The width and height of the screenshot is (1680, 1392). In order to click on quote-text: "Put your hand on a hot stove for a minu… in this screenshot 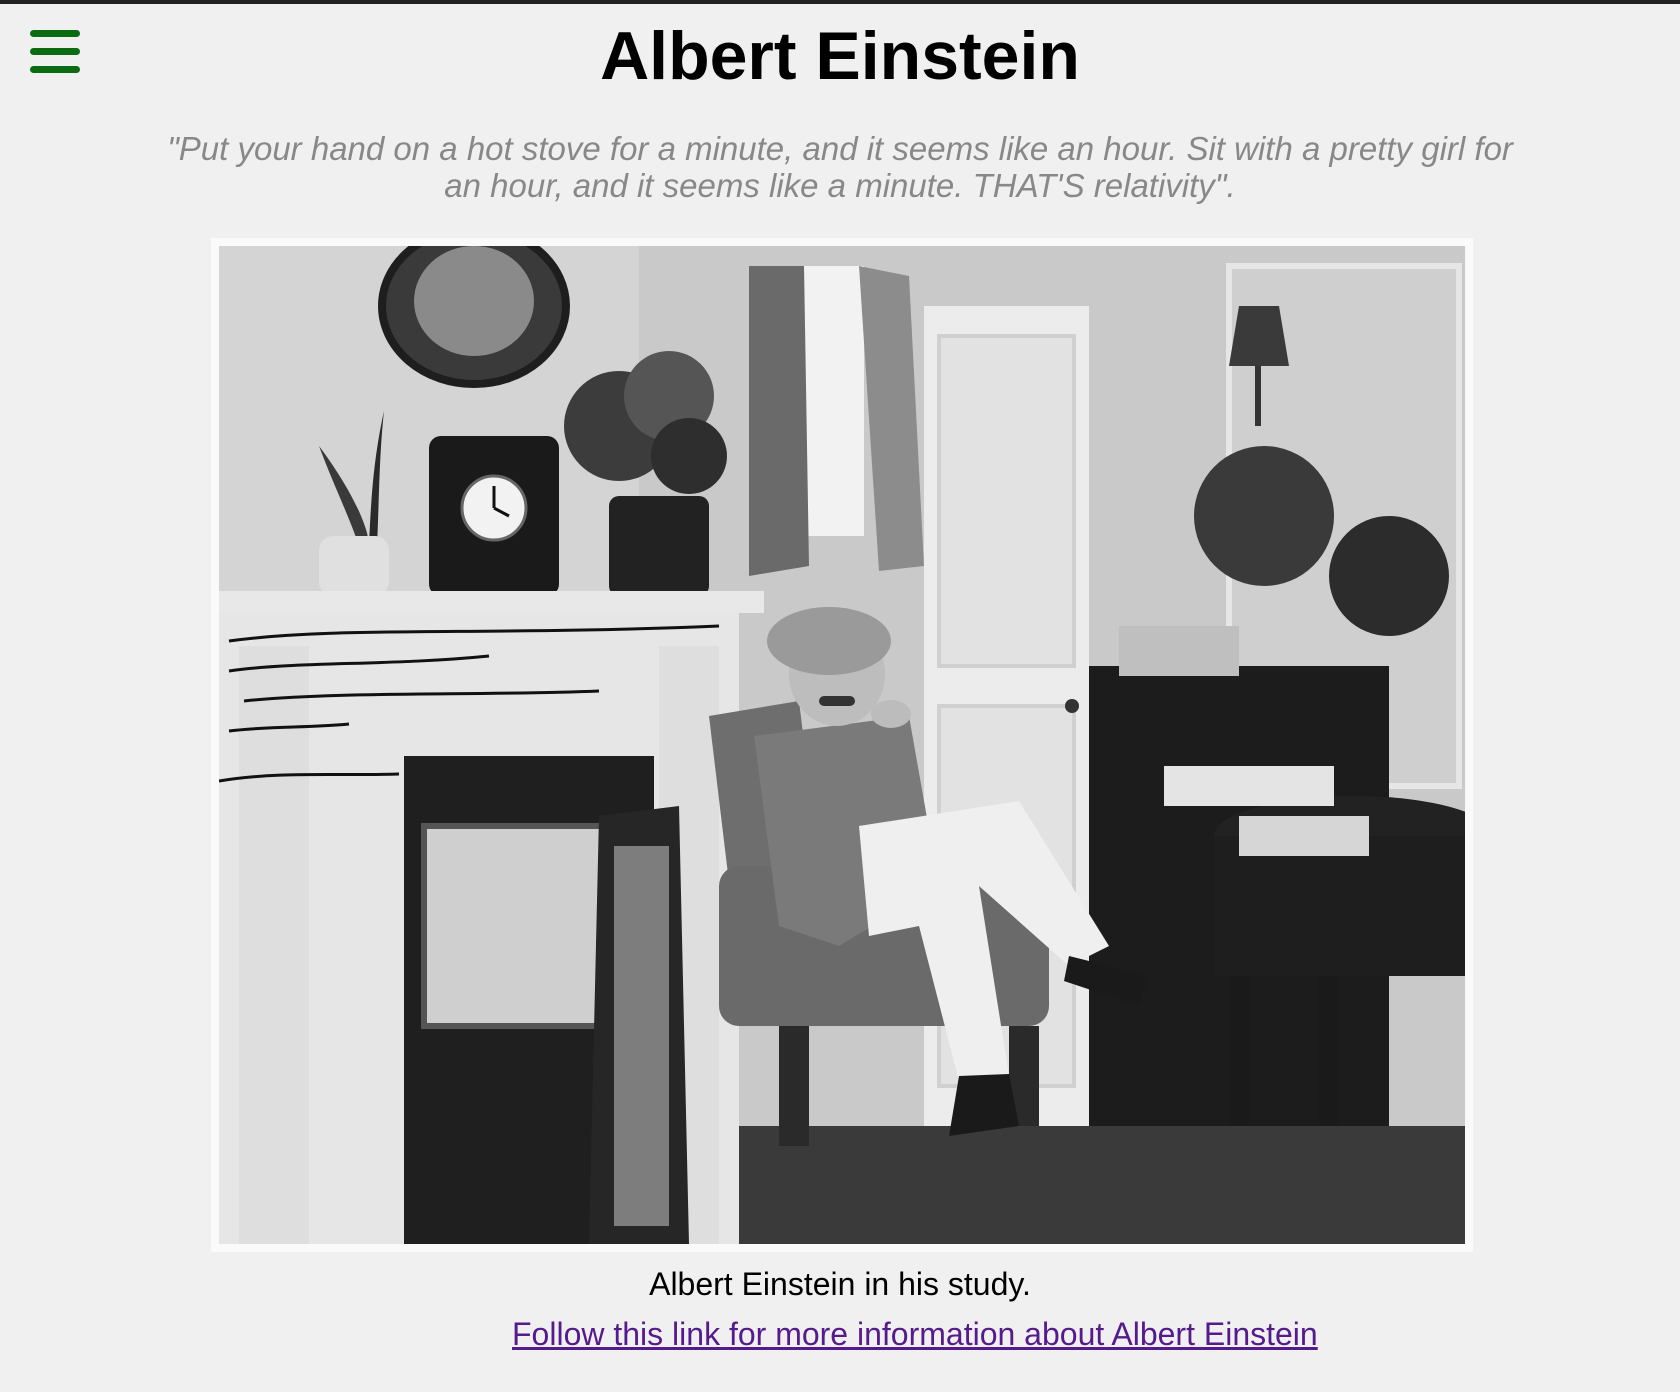, I will do `click(840, 167)`.